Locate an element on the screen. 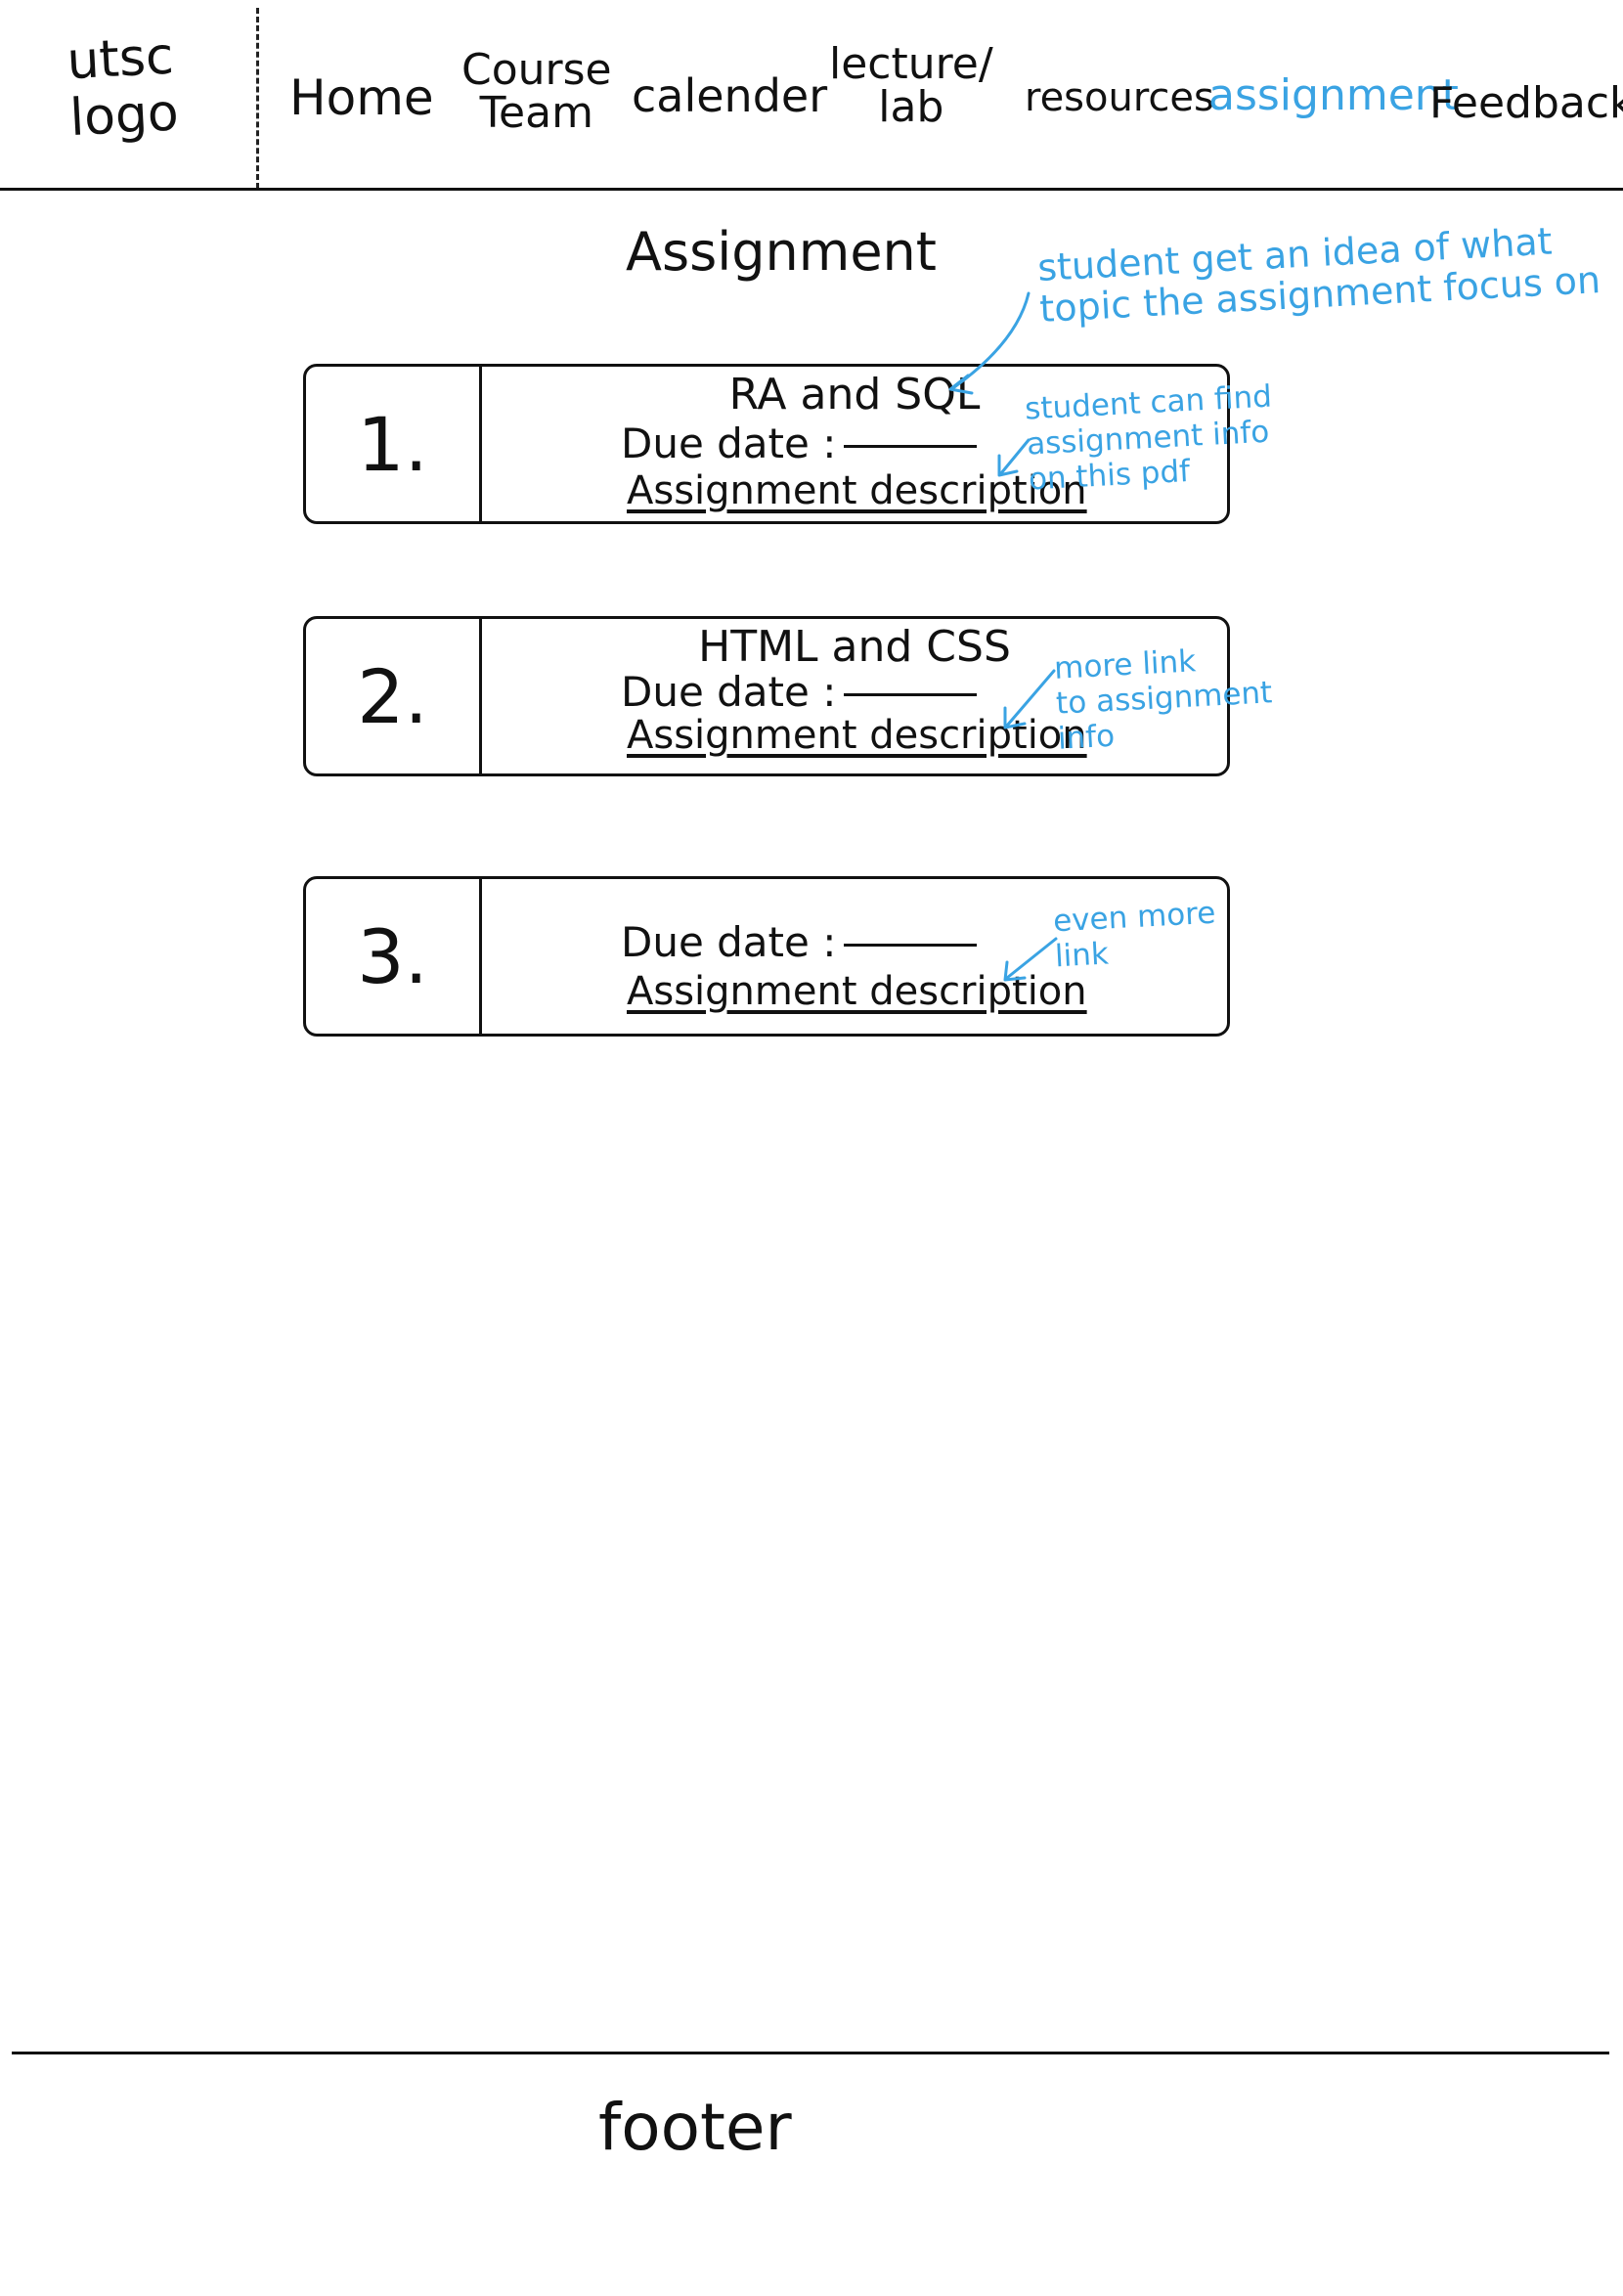 Image resolution: width=1623 pixels, height=2296 pixels. annotation-arrows is located at coordinates (1003, 636).